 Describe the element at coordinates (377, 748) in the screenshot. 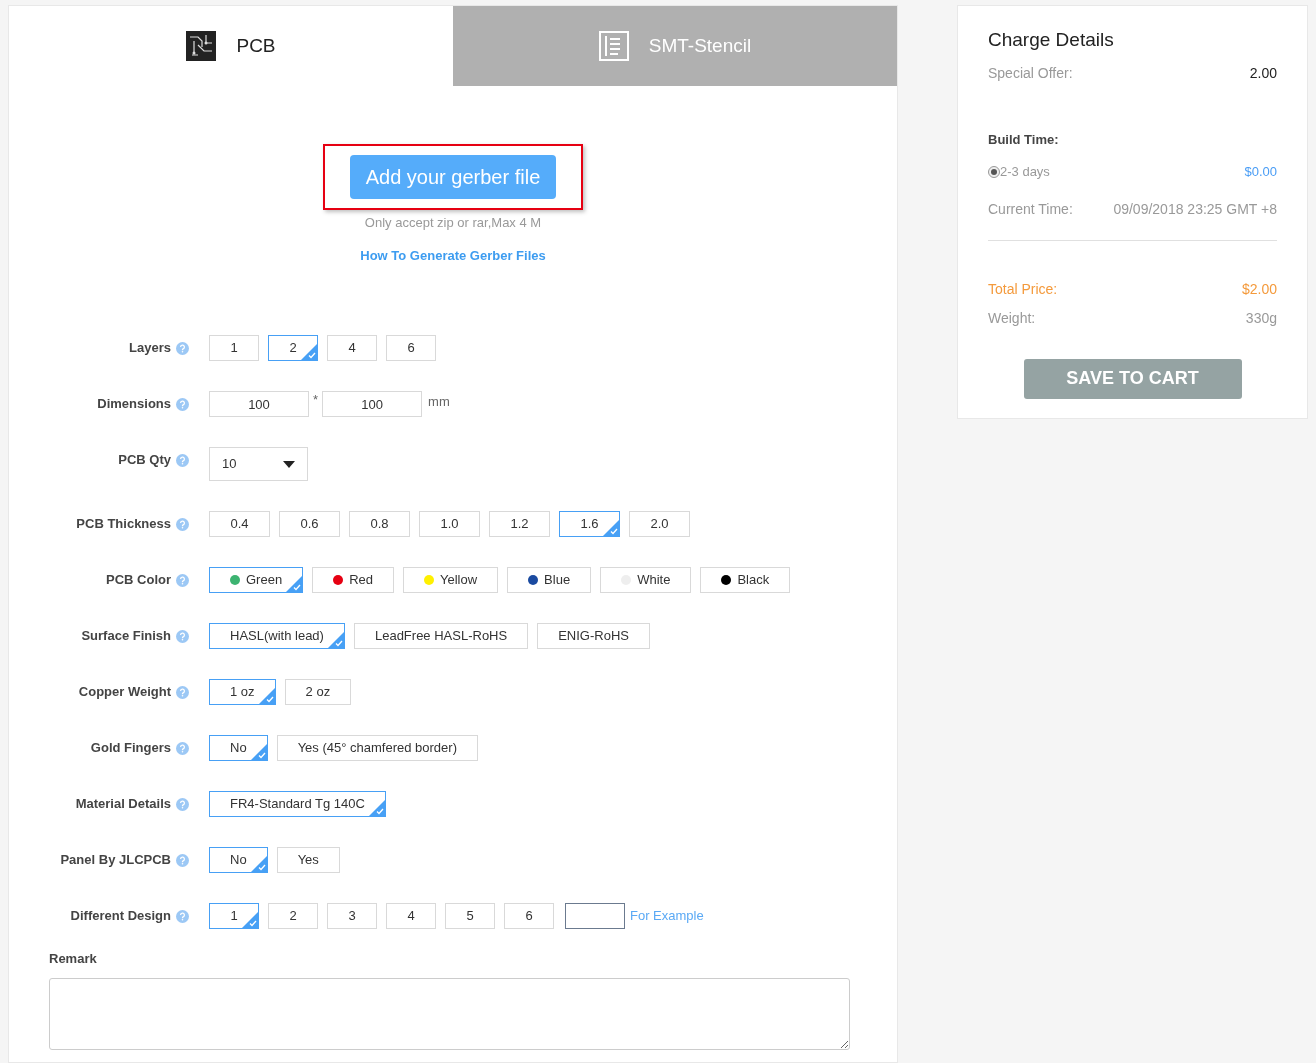

I see `option-button: Yes (45° chamfered border)` at that location.